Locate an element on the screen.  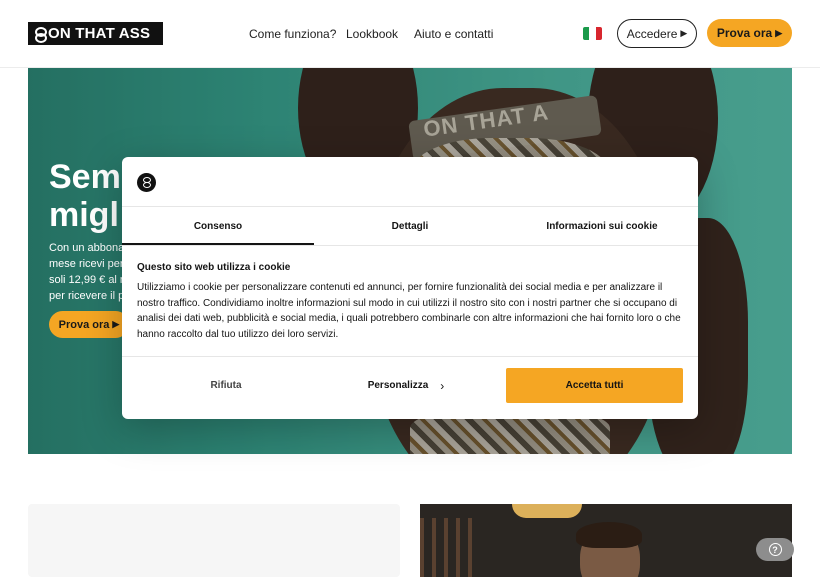
italy-flag-icon is located at coordinates (592, 33).